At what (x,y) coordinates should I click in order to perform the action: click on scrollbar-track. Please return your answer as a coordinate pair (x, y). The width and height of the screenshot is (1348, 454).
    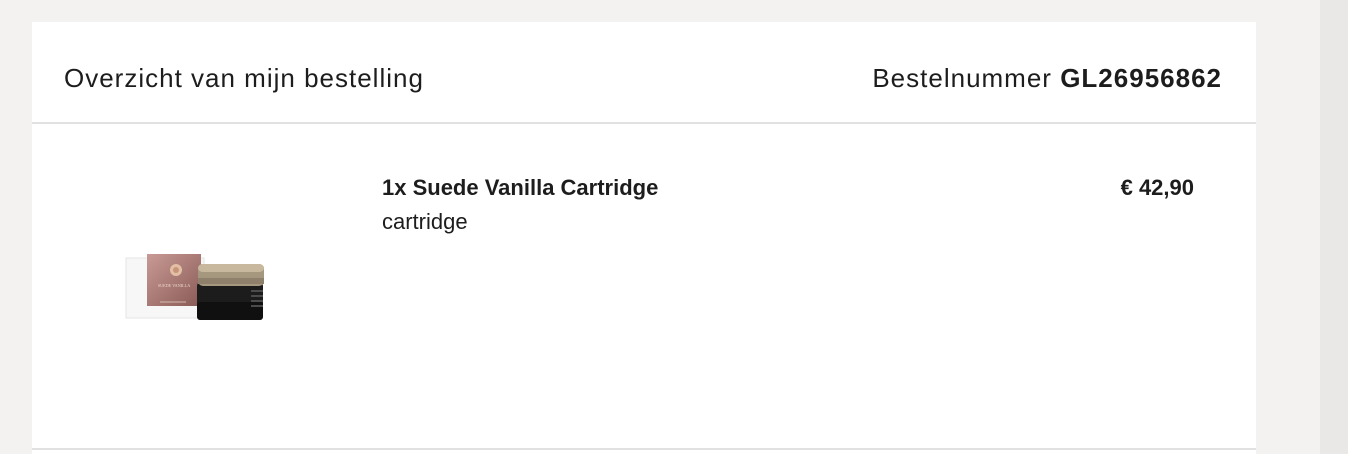
    Looking at the image, I should click on (1334, 227).